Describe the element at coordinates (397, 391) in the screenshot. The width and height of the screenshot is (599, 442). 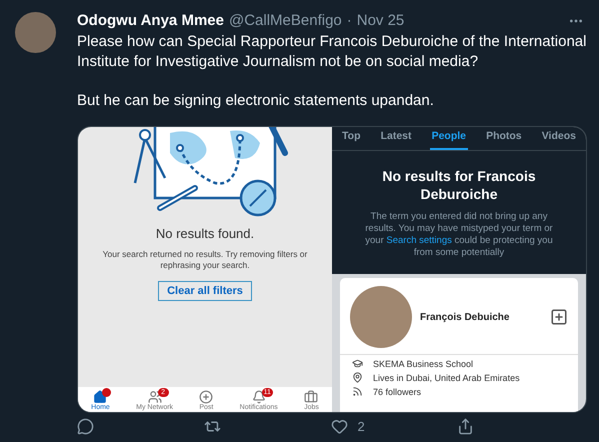
I see `profile-detail: 76 followers` at that location.